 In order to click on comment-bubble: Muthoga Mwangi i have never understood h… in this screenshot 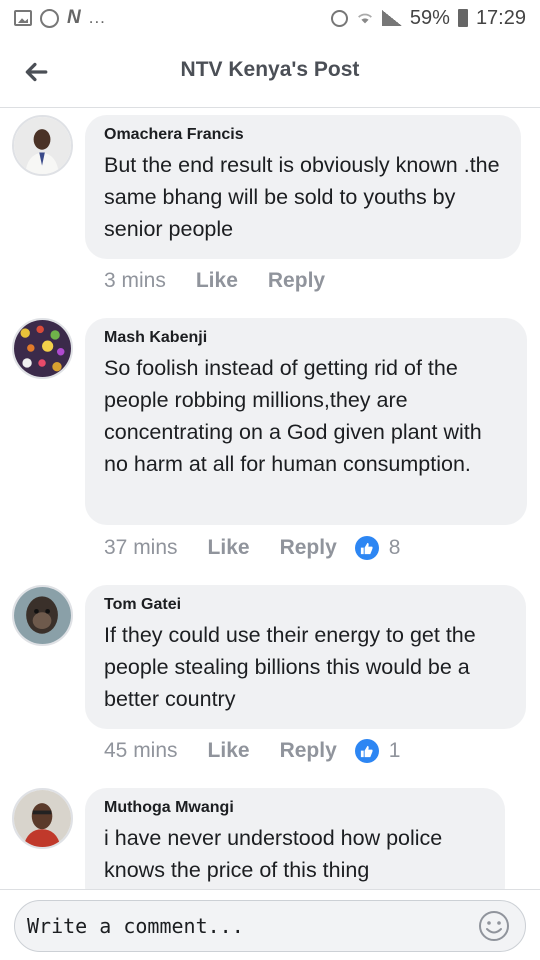, I will do `click(295, 838)`.